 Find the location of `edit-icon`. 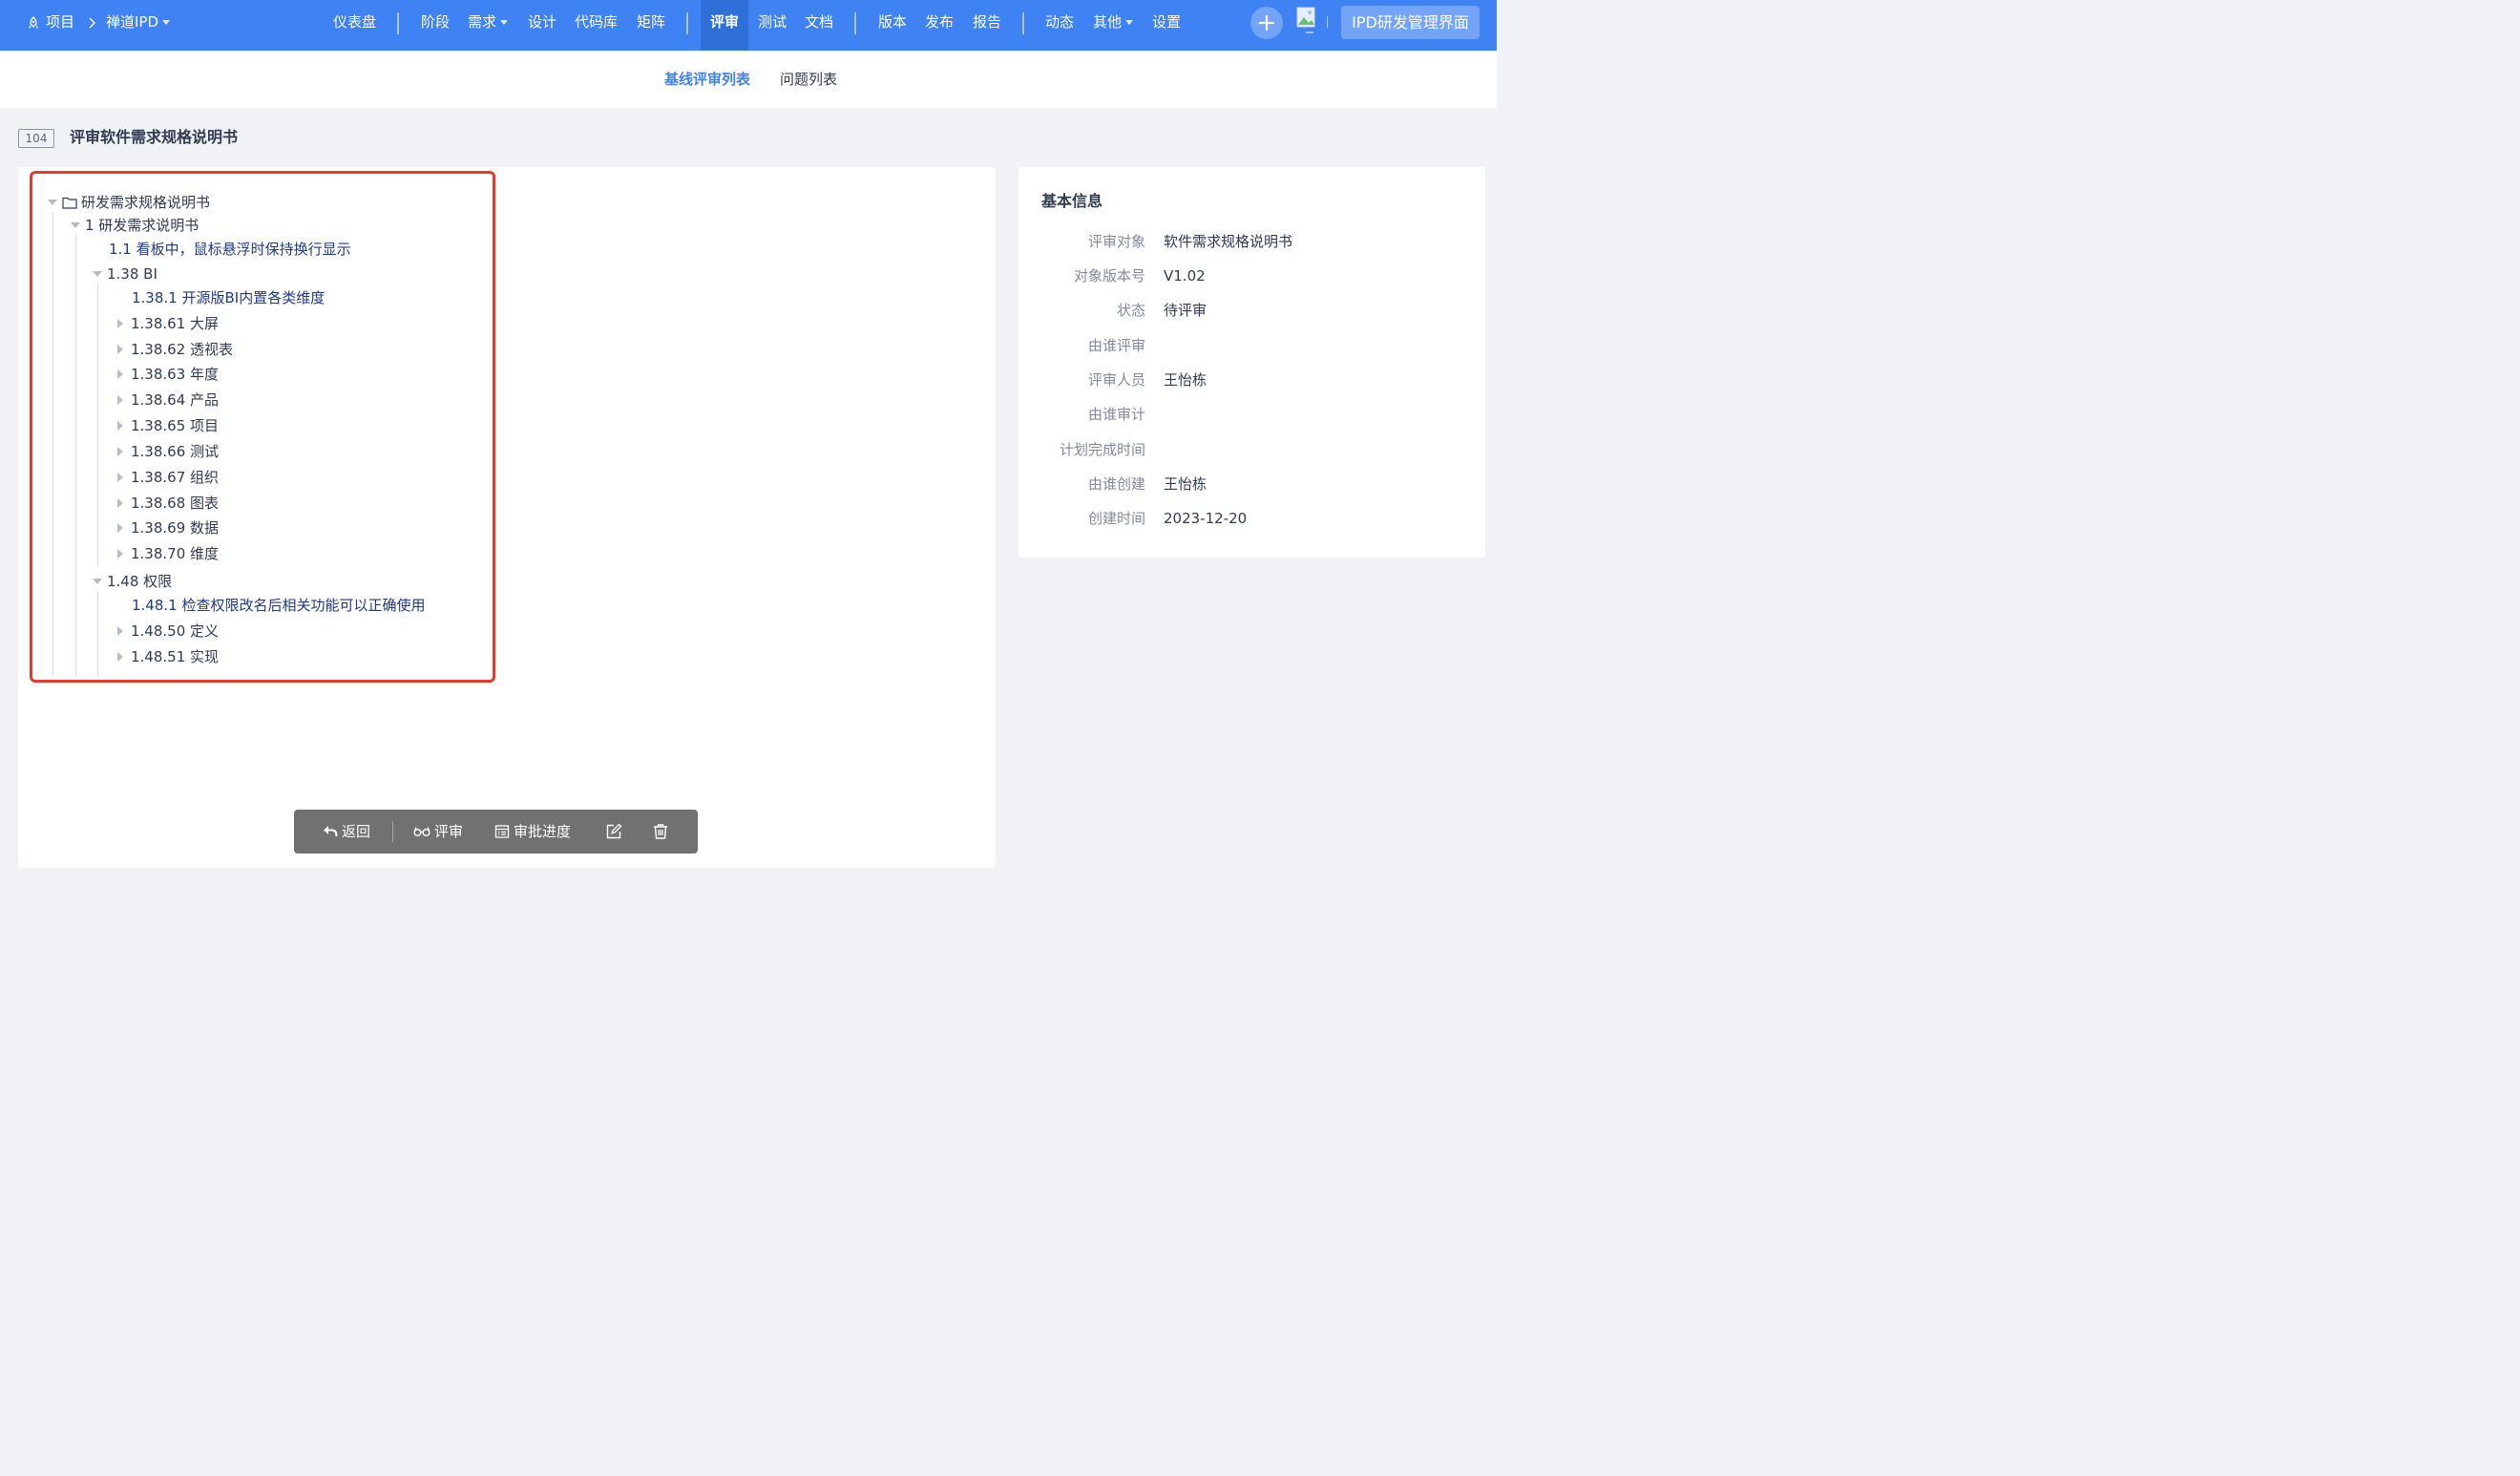

edit-icon is located at coordinates (614, 831).